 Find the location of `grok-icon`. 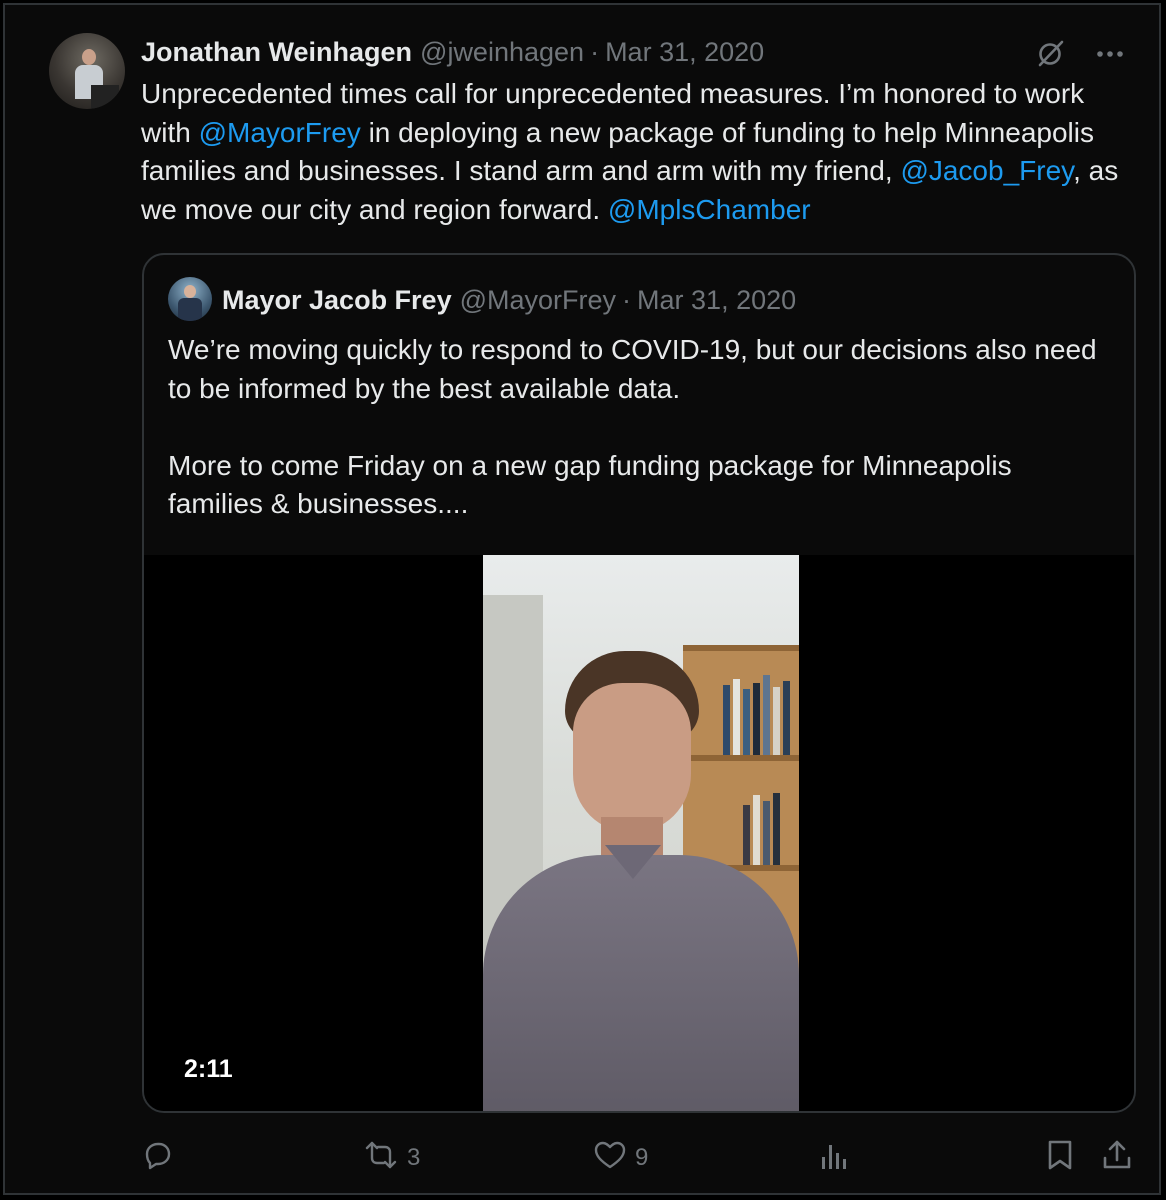

grok-icon is located at coordinates (1050, 54).